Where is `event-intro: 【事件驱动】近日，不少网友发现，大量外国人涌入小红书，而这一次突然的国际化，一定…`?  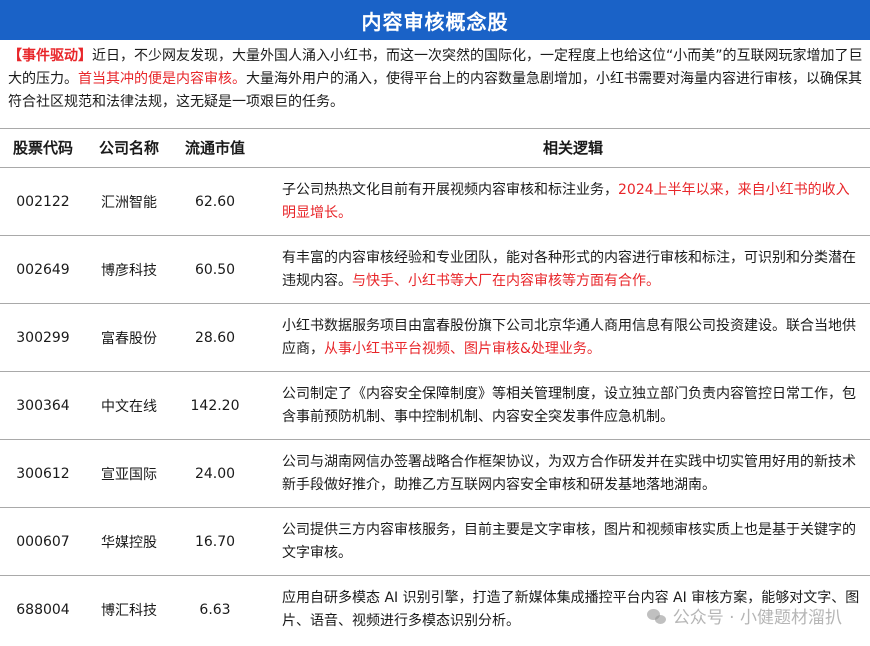
event-intro: 【事件驱动】近日，不少网友发现，大量外国人涌入小红书，而这一次突然的国际化，一定… is located at coordinates (436, 79).